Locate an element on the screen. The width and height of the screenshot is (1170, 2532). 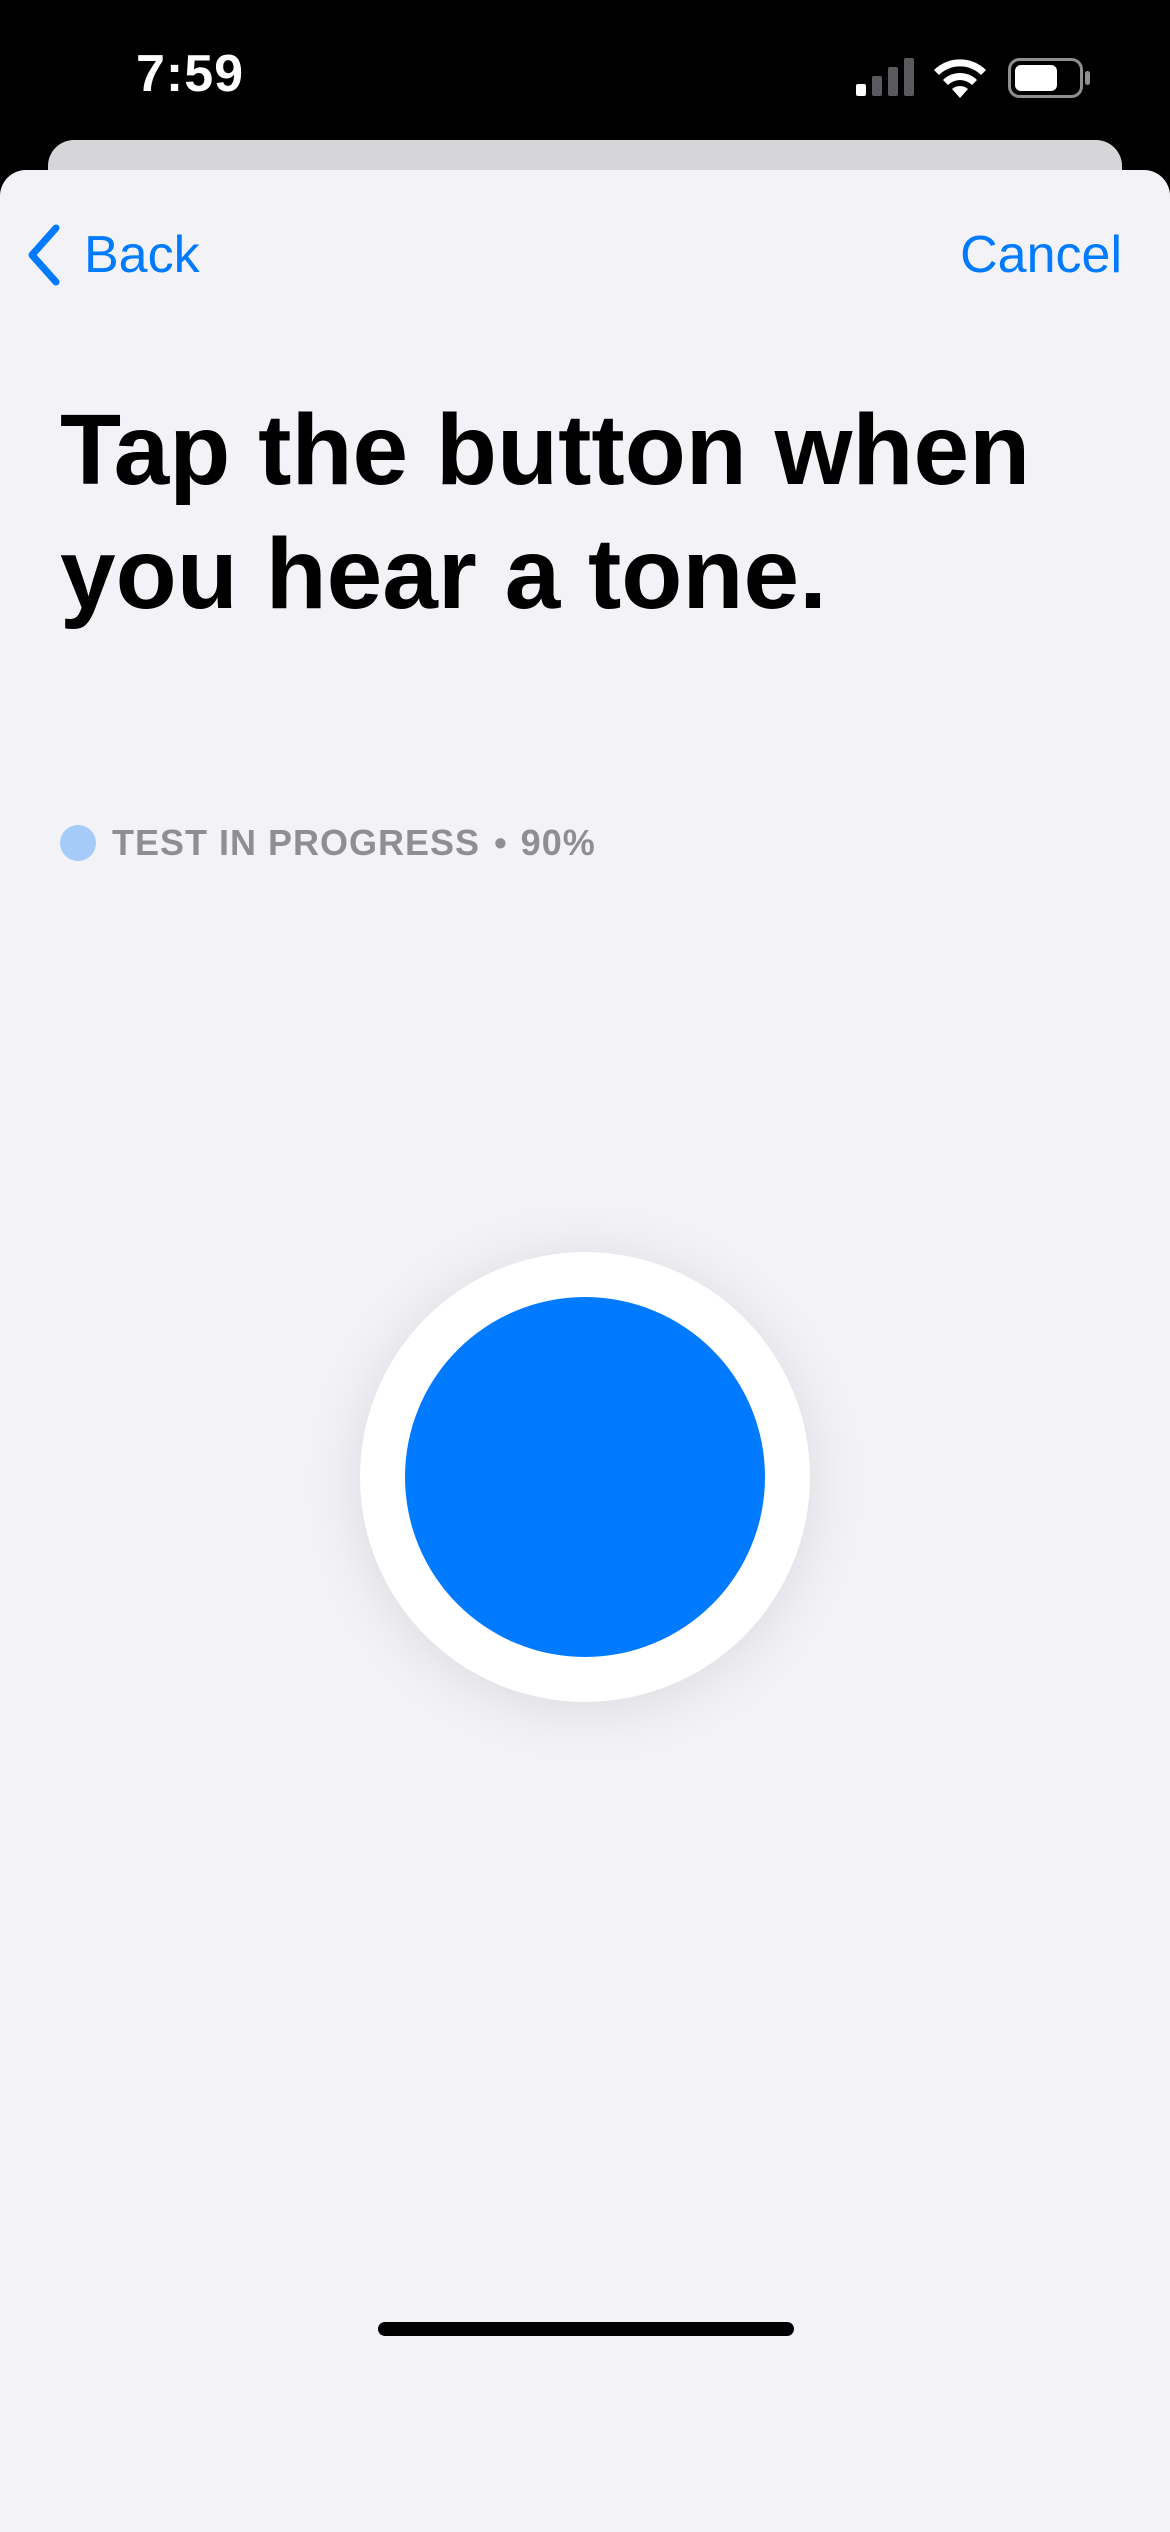
tone-response-button is located at coordinates (585, 1477).